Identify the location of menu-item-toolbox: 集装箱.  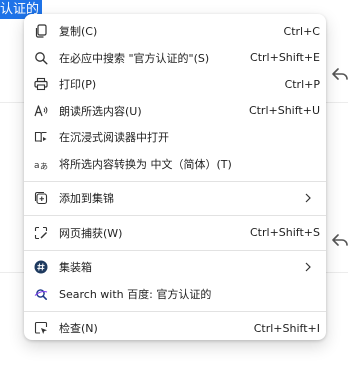
(175, 267).